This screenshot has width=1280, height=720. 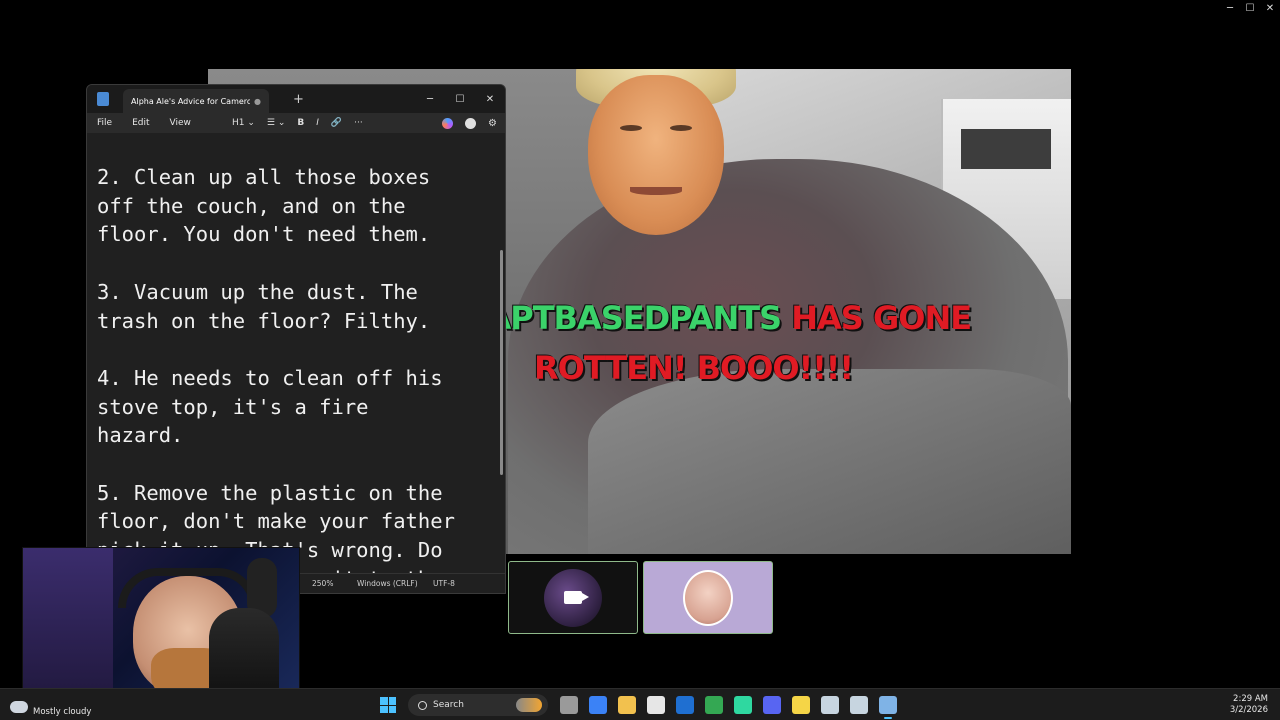 What do you see at coordinates (243, 123) in the screenshot?
I see `heading-dropdown: H1 ⌄` at bounding box center [243, 123].